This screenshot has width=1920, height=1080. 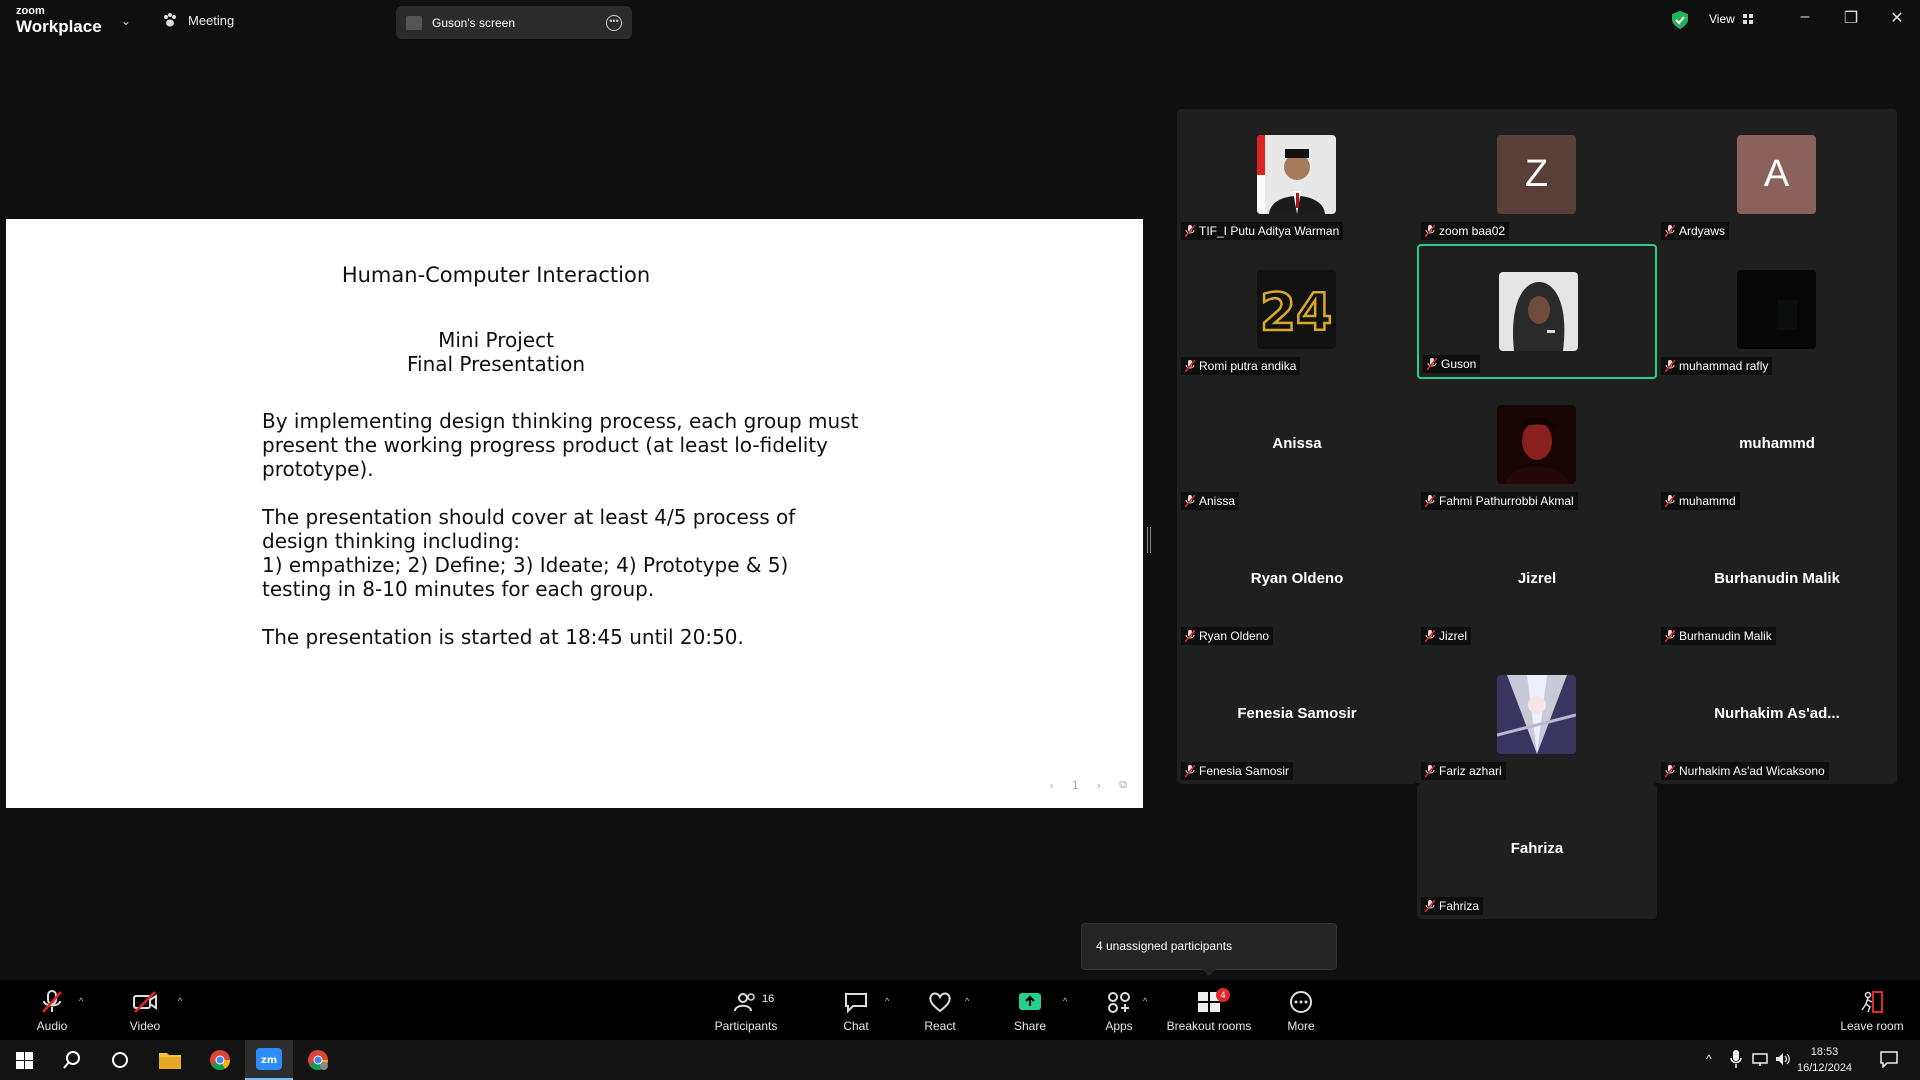 I want to click on audio-button: Audio, so click(x=52, y=1010).